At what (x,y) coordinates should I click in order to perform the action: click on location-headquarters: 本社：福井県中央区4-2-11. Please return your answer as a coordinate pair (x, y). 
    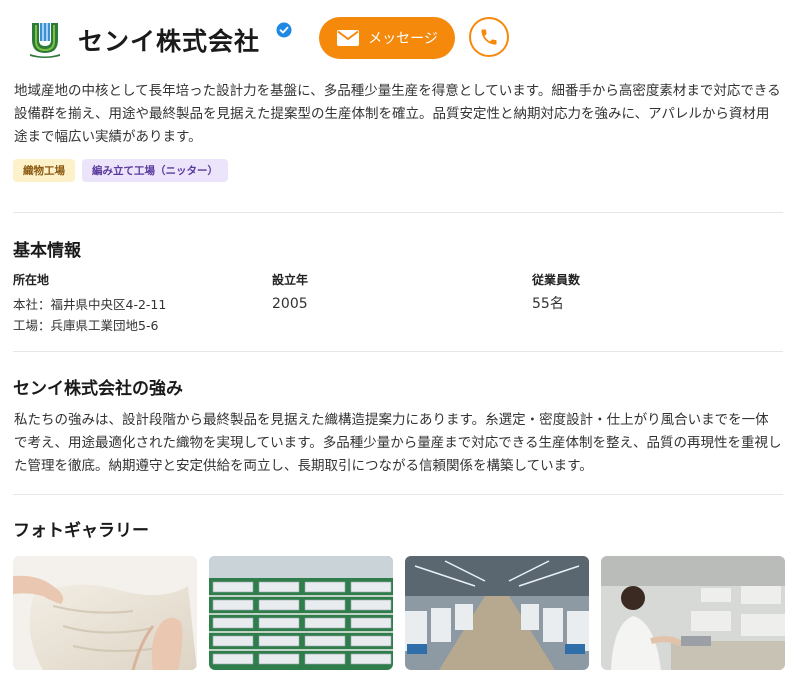
    Looking at the image, I should click on (90, 304).